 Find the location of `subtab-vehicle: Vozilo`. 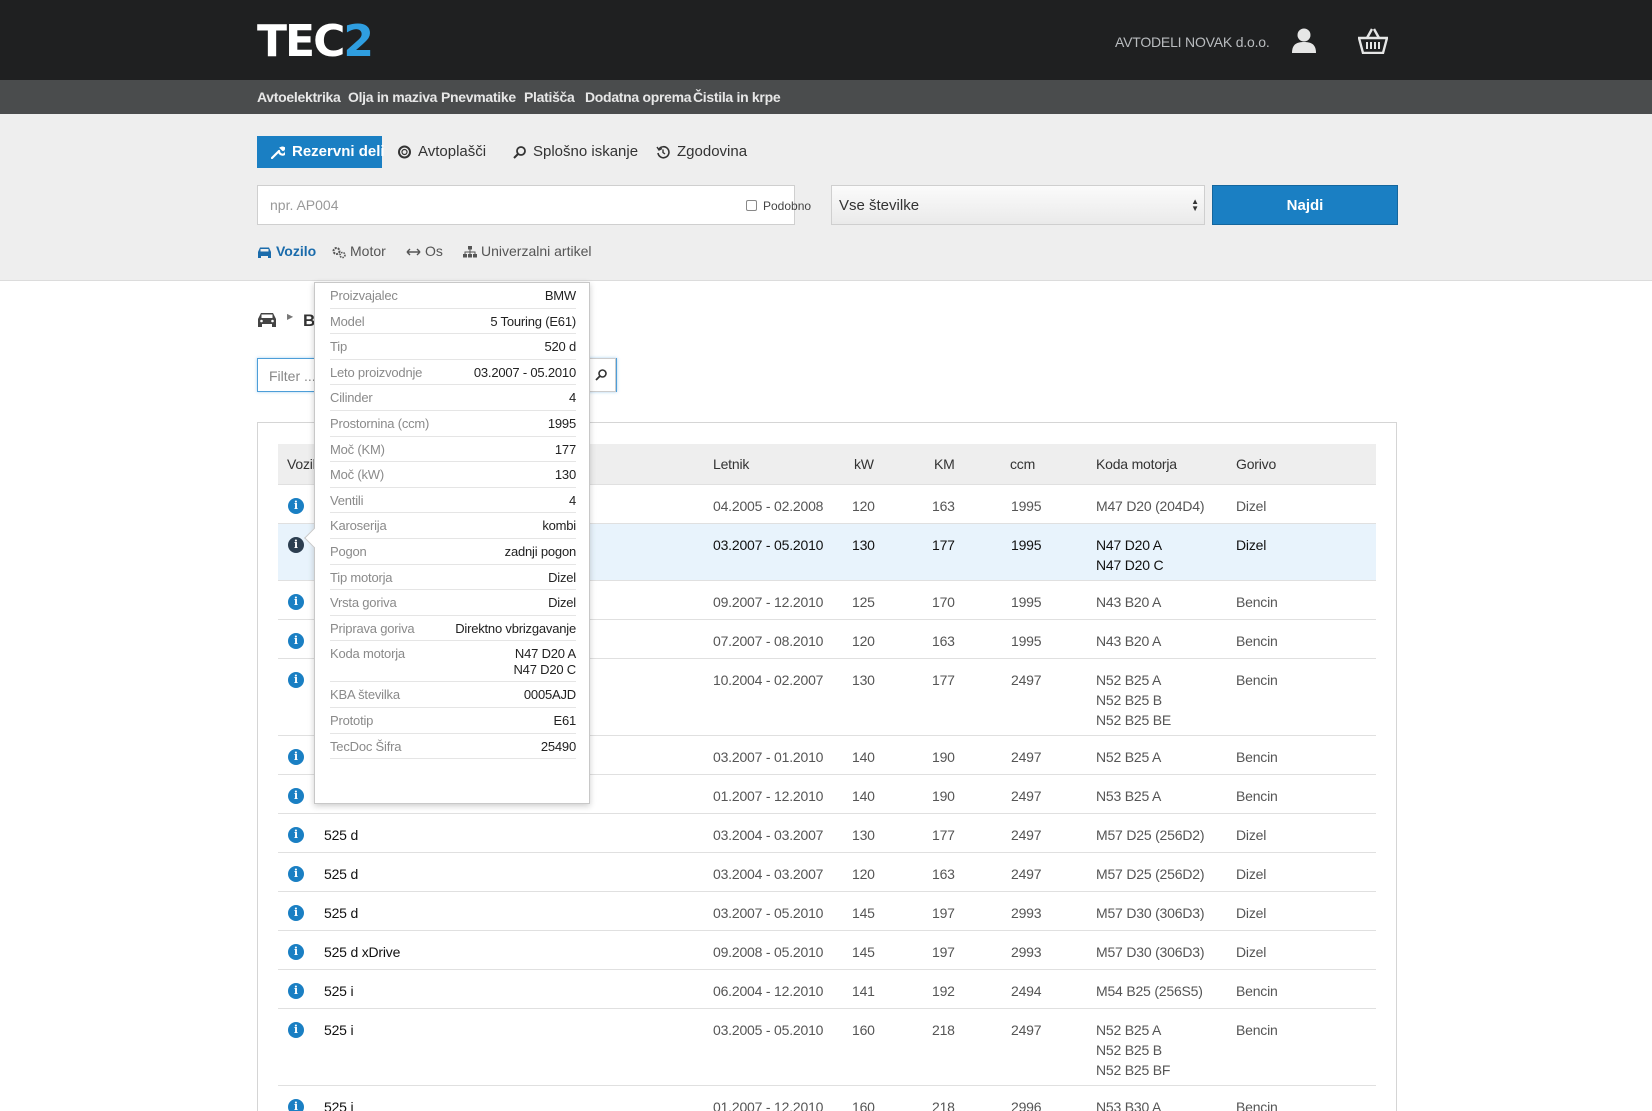

subtab-vehicle: Vozilo is located at coordinates (286, 251).